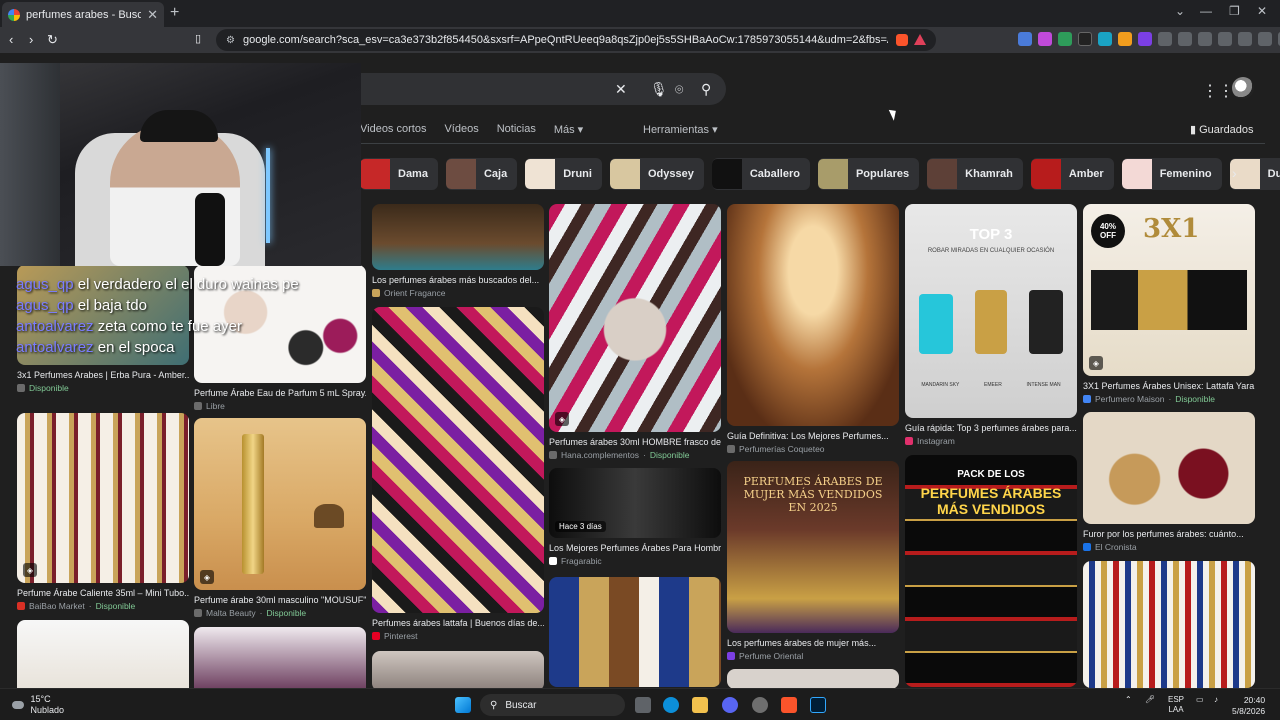 The width and height of the screenshot is (1280, 720). I want to click on filter-more: Más ▾, so click(568, 131).